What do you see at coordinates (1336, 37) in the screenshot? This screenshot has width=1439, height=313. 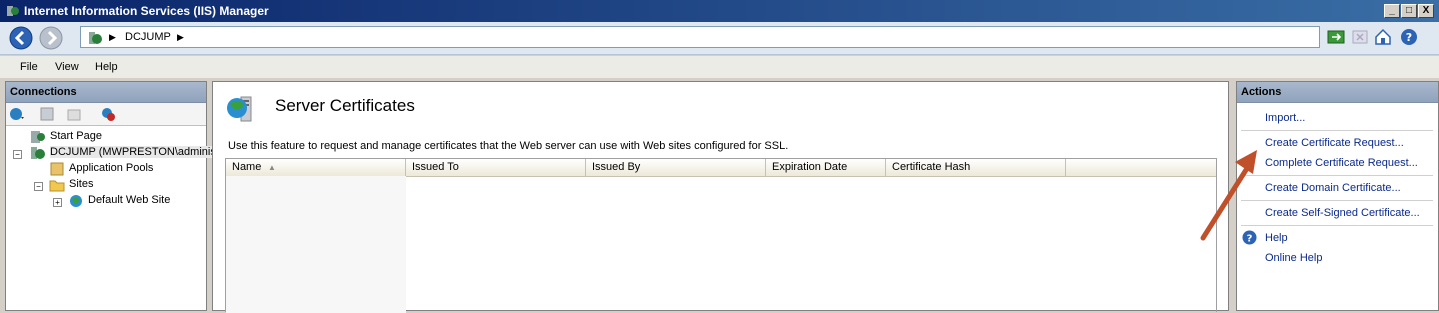 I see `refresh-icon` at bounding box center [1336, 37].